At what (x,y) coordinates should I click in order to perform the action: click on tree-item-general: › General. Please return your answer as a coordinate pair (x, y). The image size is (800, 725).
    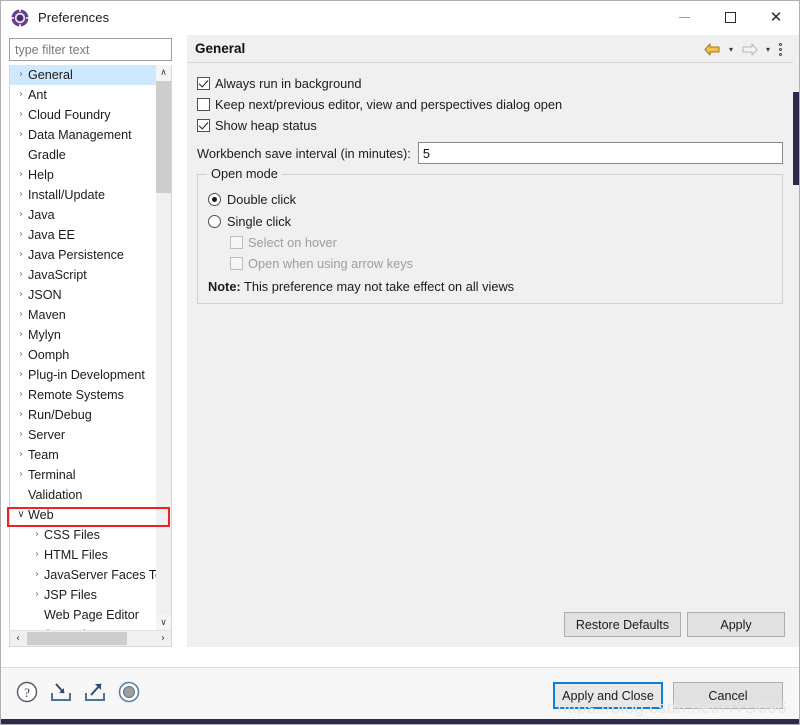
    Looking at the image, I should click on (84, 75).